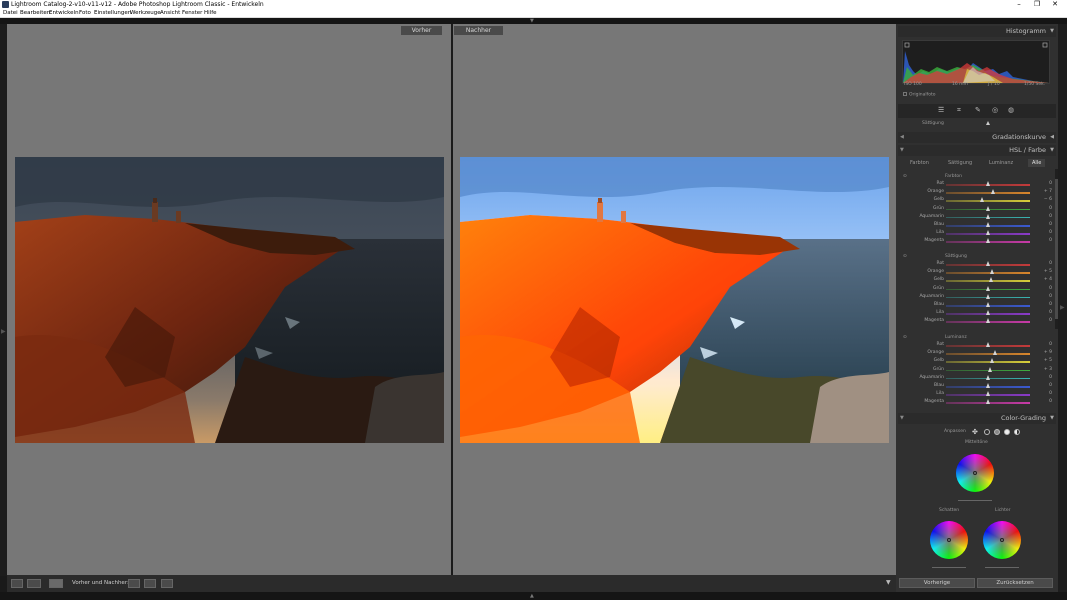  Describe the element at coordinates (56, 583) in the screenshot. I see `before-after-mode-button` at that location.